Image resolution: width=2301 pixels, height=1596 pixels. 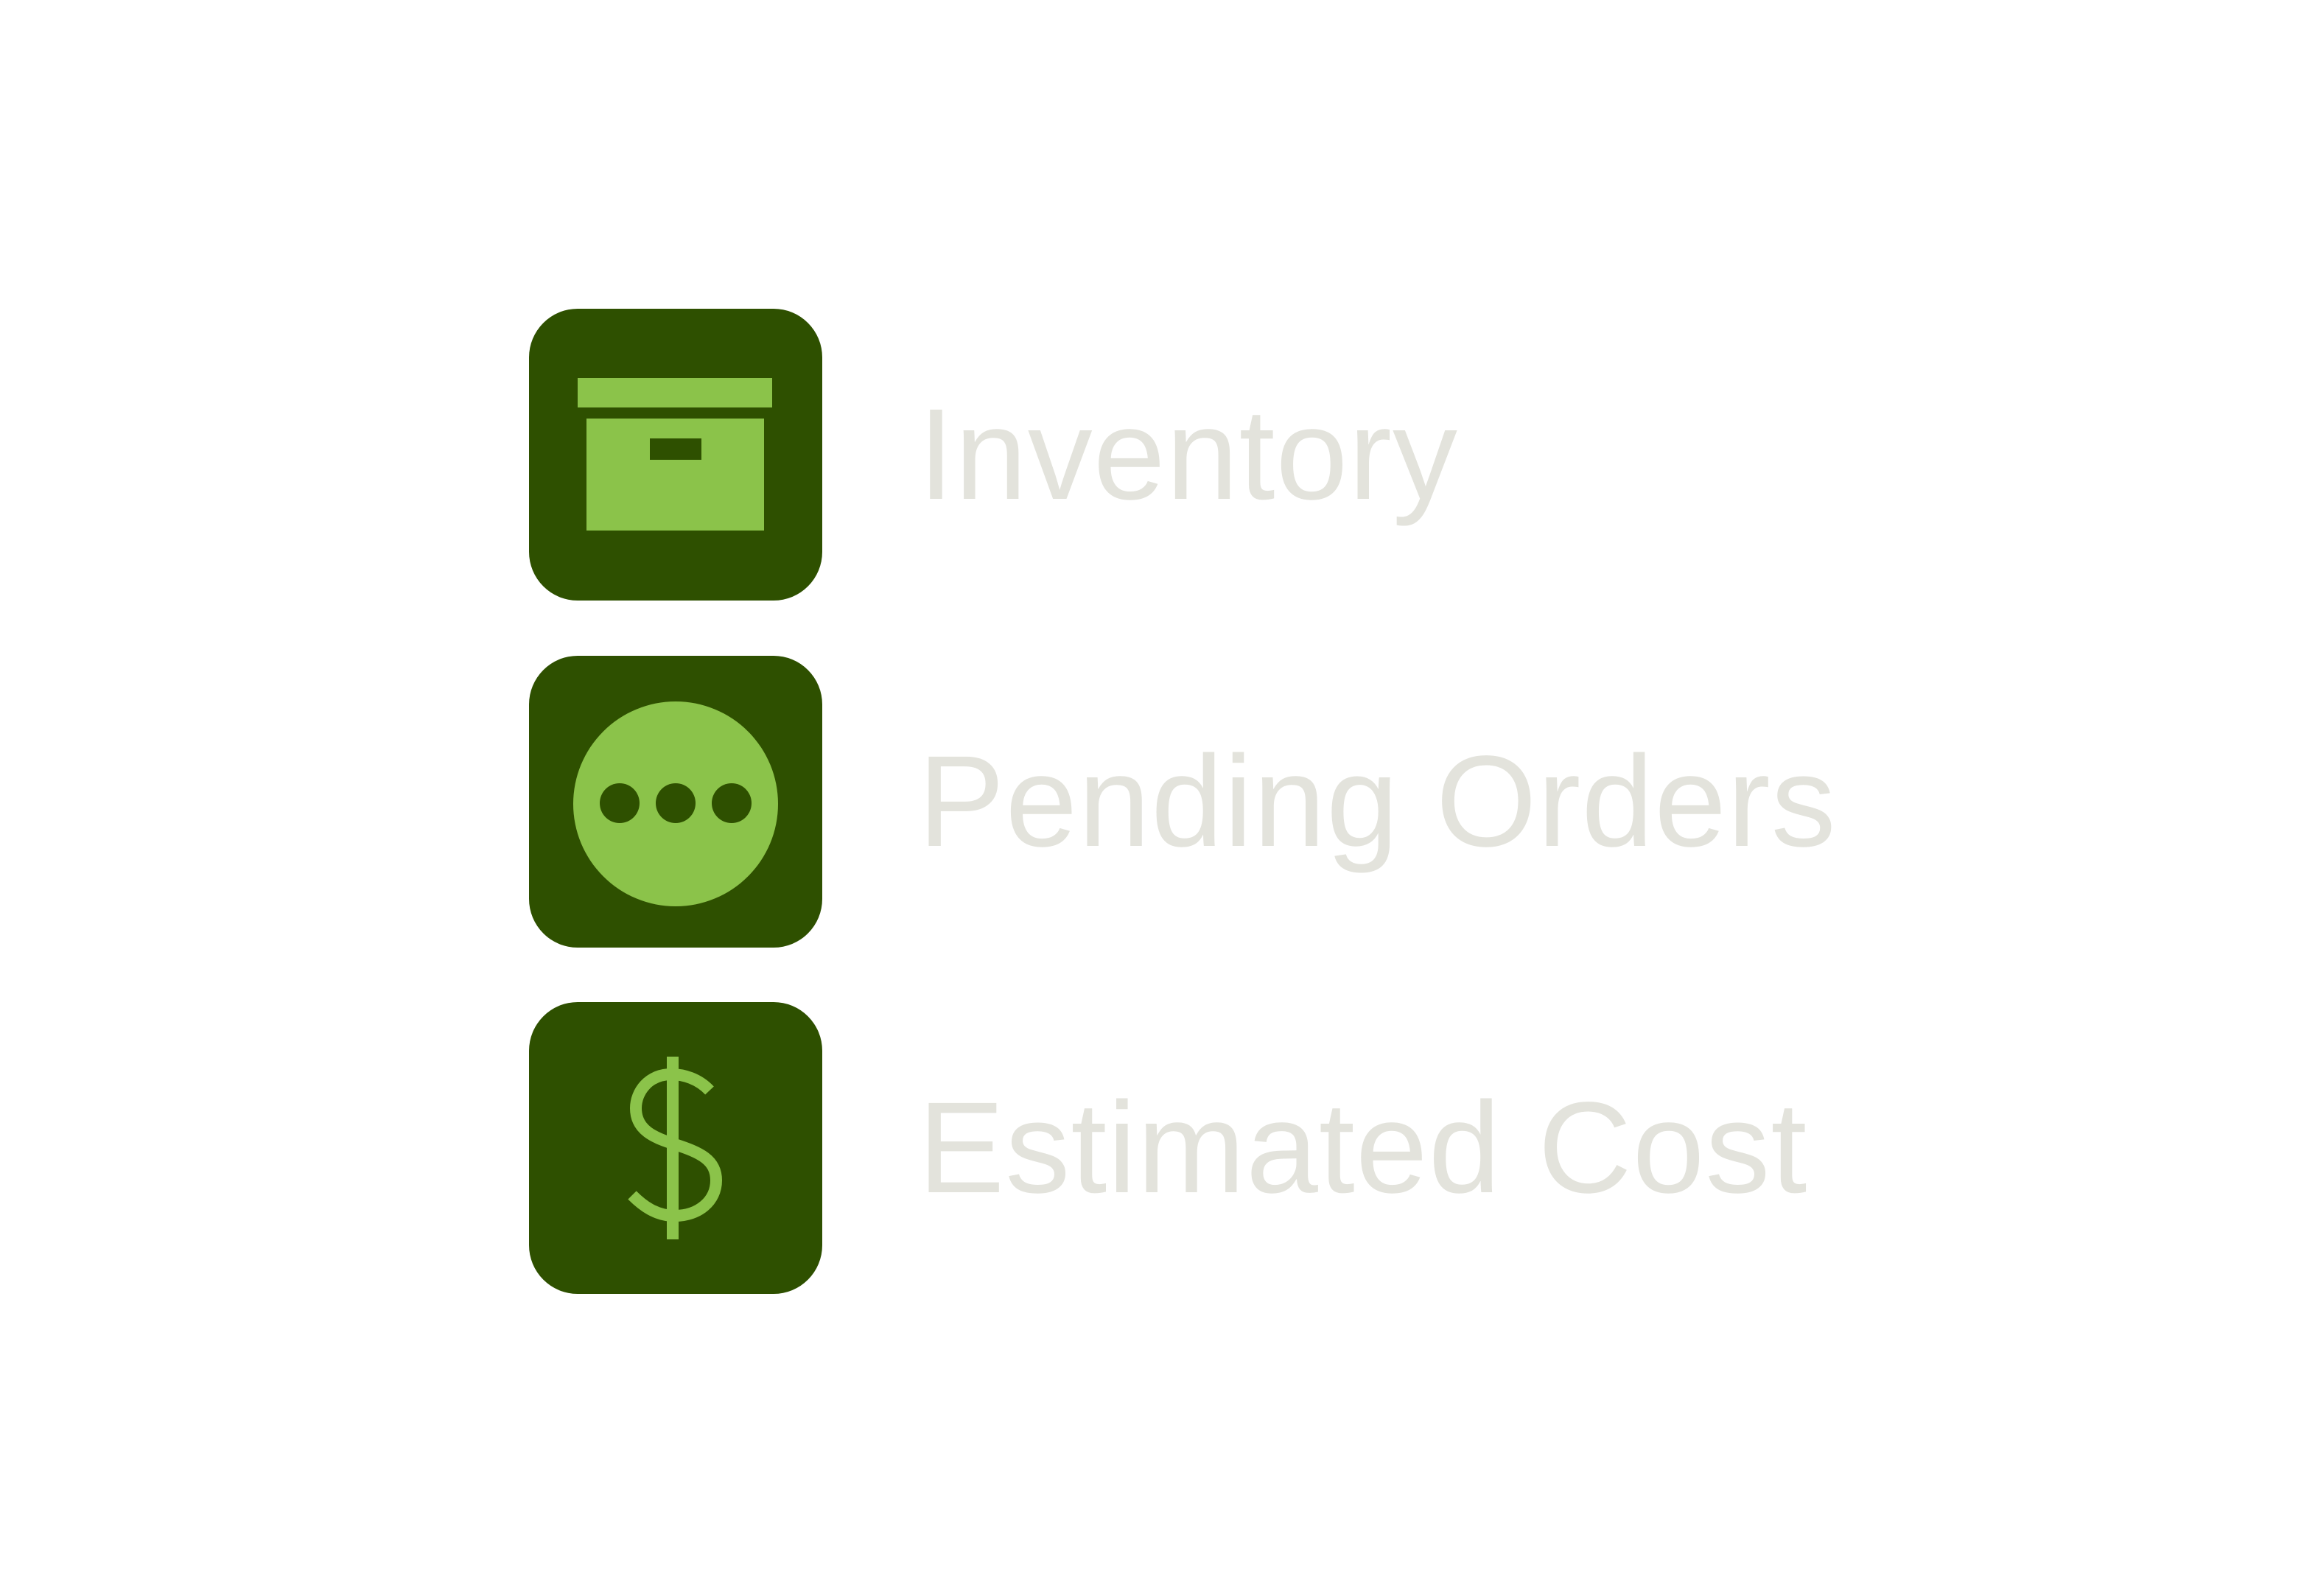 I want to click on pending-orders-tile, so click(x=675, y=802).